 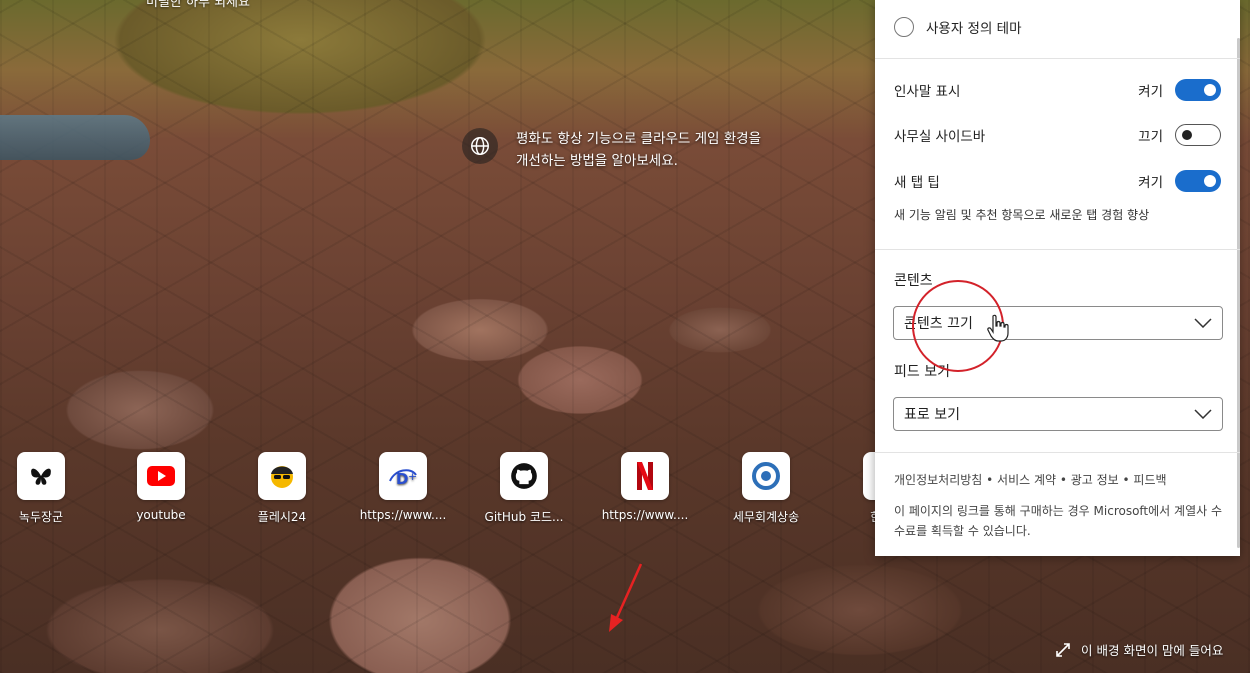 What do you see at coordinates (161, 476) in the screenshot?
I see `youtube-icon` at bounding box center [161, 476].